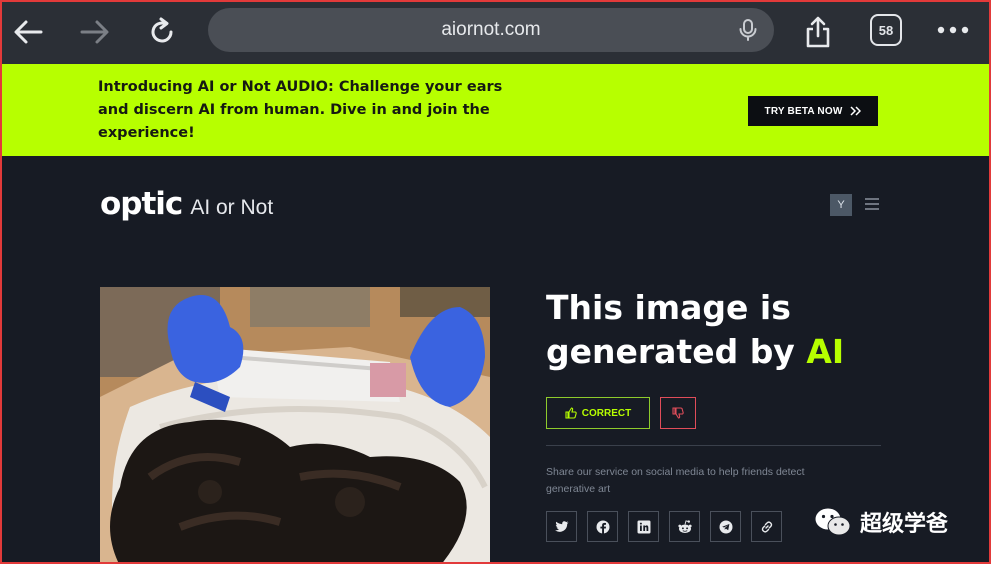 The height and width of the screenshot is (564, 991). Describe the element at coordinates (841, 205) in the screenshot. I see `user-avatar: Y` at that location.